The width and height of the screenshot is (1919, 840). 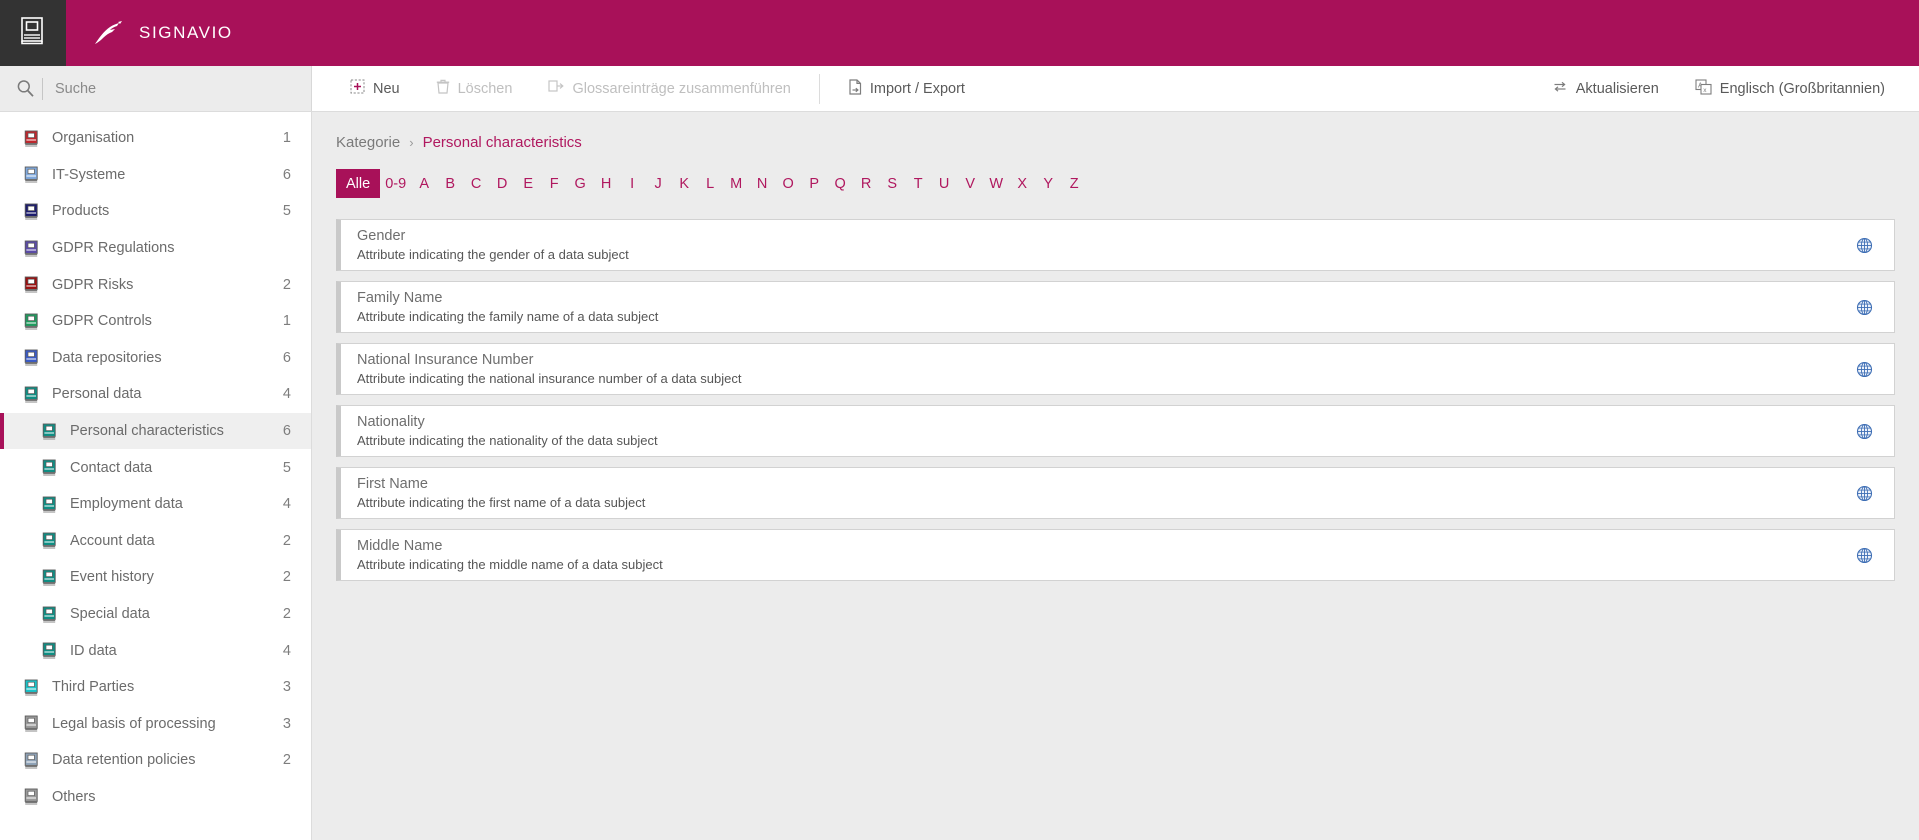 I want to click on alpha-filter-o: O, so click(x=788, y=183).